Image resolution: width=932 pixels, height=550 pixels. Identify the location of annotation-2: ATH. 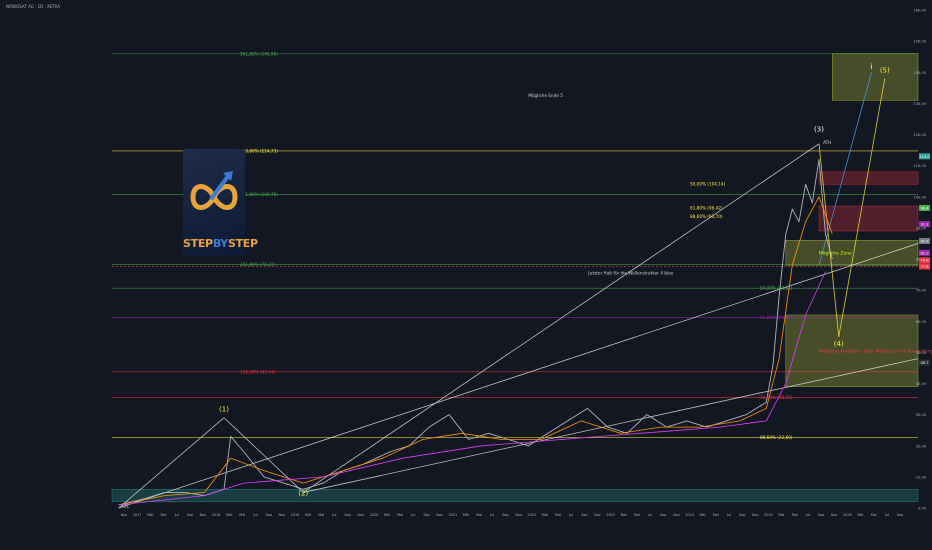
(827, 142).